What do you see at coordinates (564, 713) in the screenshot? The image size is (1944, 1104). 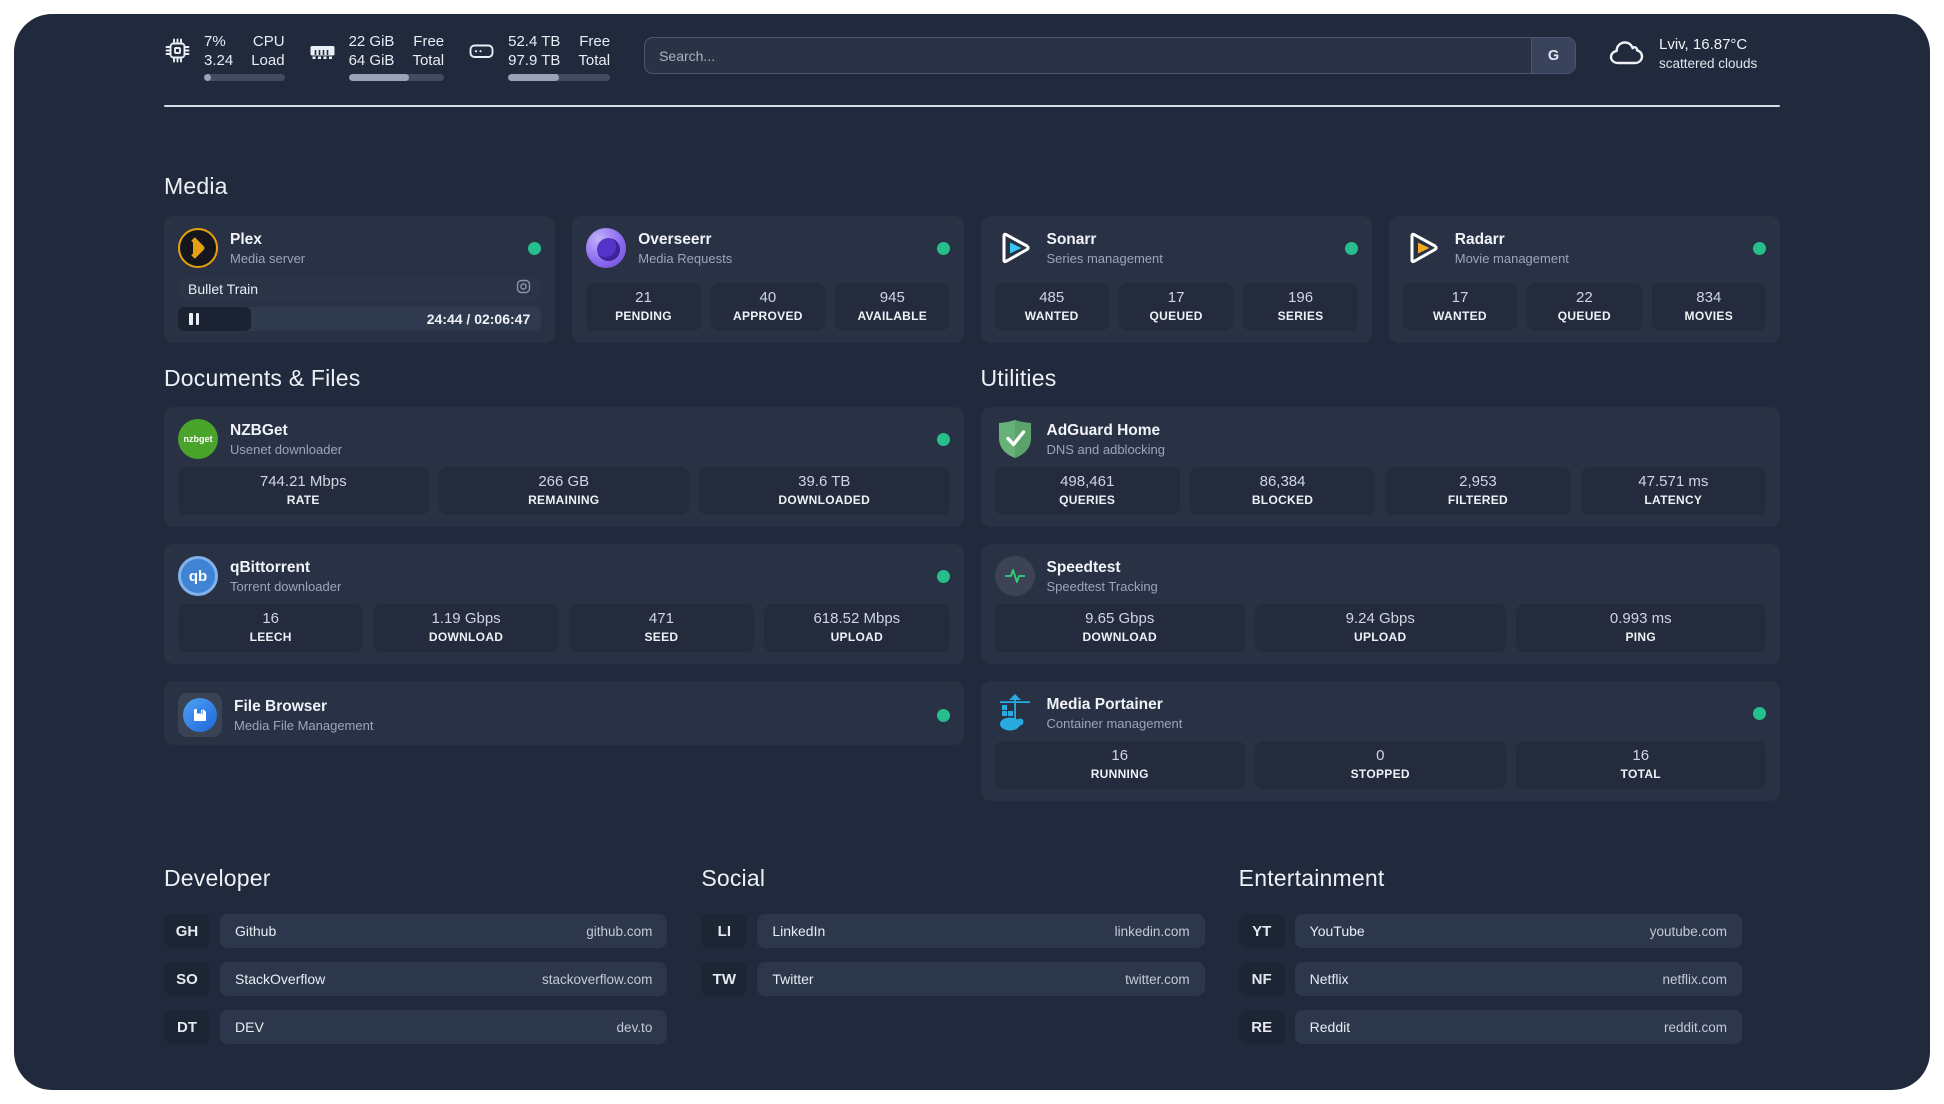 I see `app-card-filebrowser: File Browser Media File Management` at bounding box center [564, 713].